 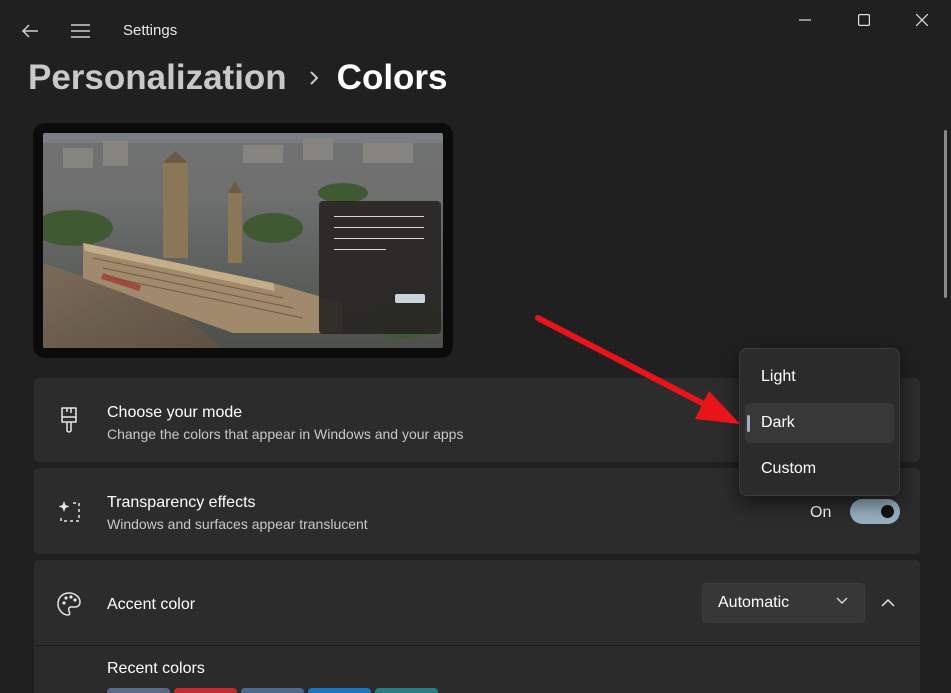 I want to click on minimize-icon, so click(x=805, y=20).